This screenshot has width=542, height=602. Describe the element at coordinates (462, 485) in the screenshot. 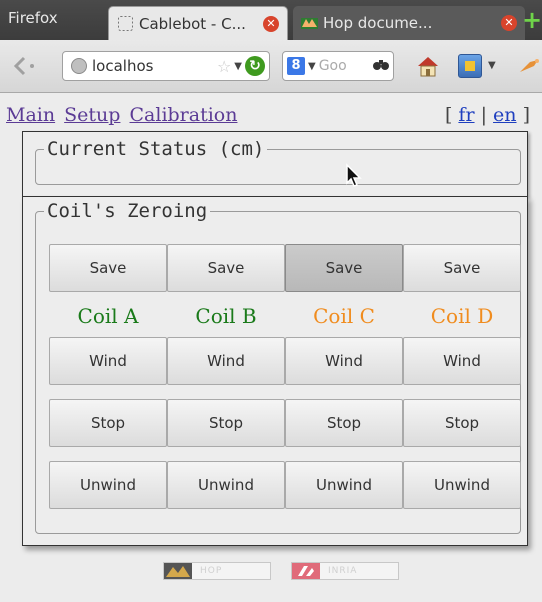

I see `unwind-button-coil-d: Unwind` at that location.